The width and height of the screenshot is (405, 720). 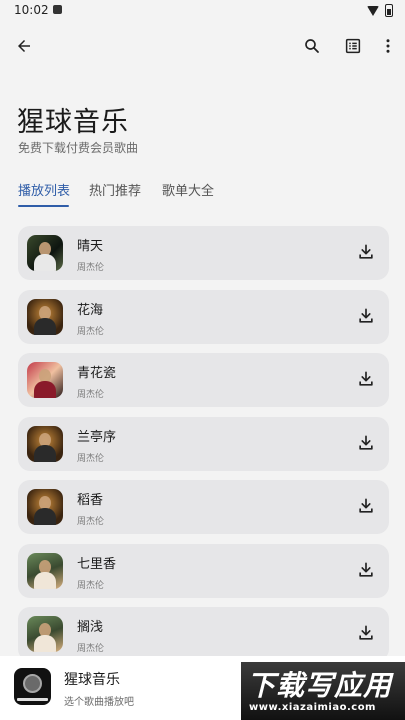 I want to click on tab-indicator, so click(x=43, y=206).